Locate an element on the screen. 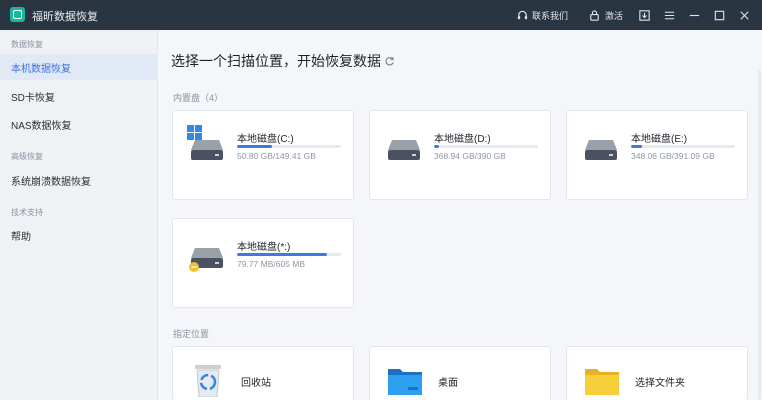 The image size is (762, 400). locations-label: 指定位置 is located at coordinates (191, 334).